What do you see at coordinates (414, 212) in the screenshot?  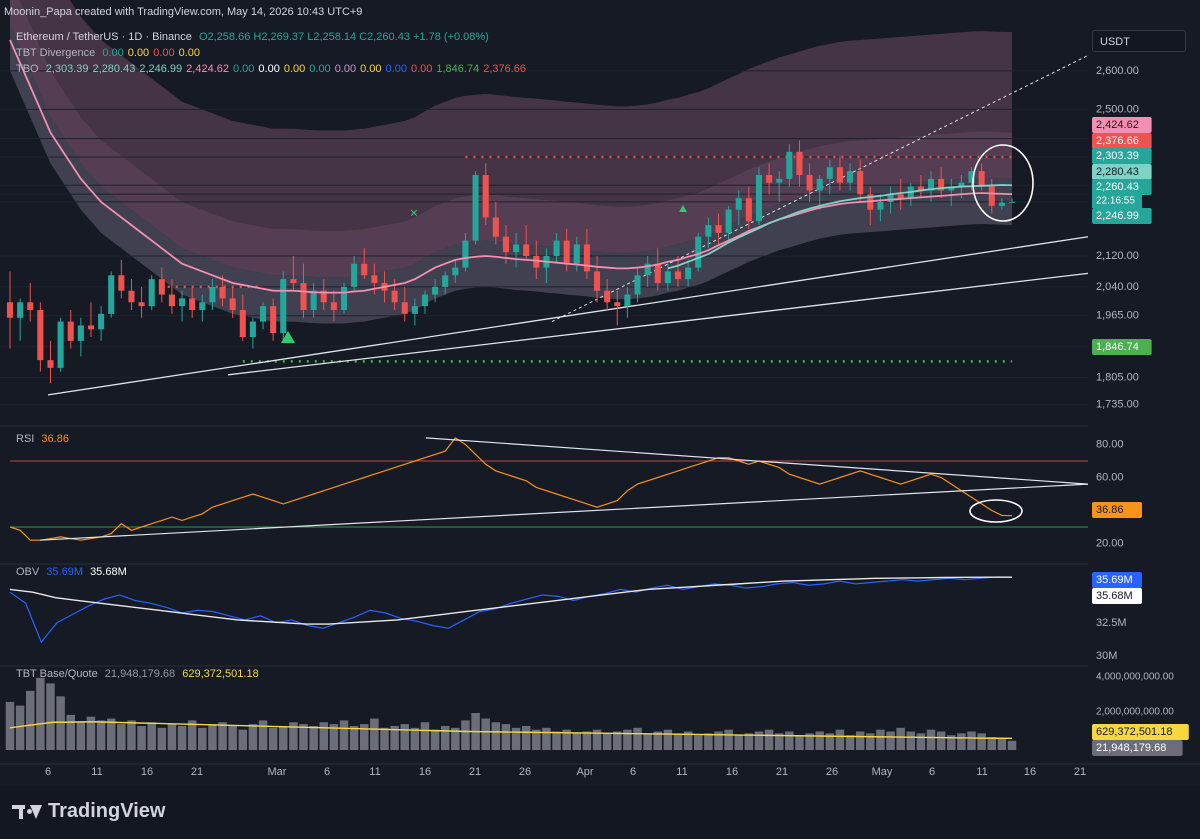 I see `cross-marker: ×` at bounding box center [414, 212].